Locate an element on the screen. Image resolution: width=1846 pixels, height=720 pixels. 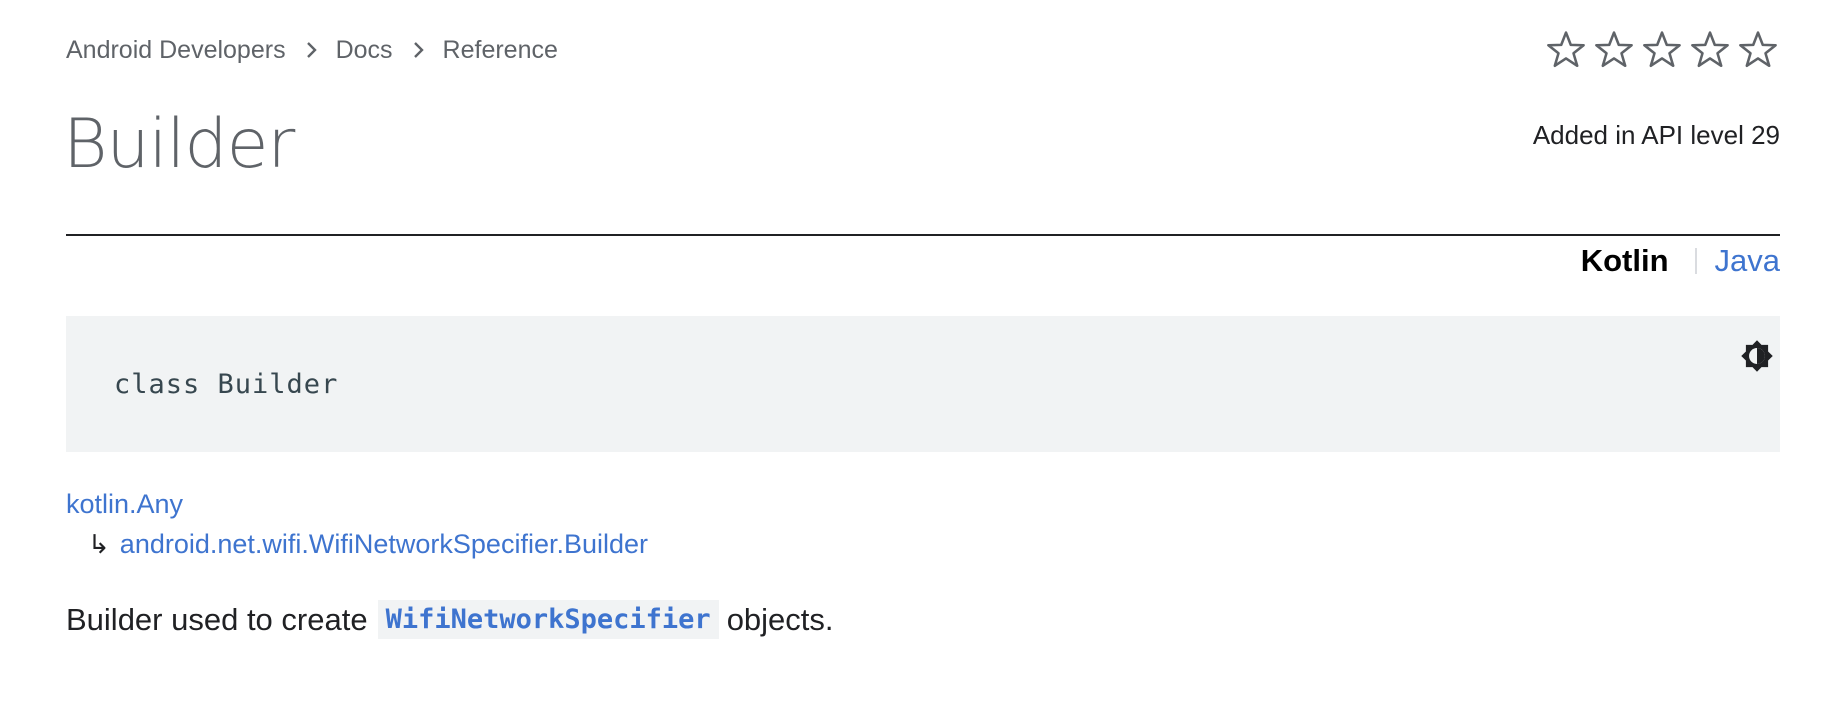
breadcrumb-reference: Reference is located at coordinates (500, 50).